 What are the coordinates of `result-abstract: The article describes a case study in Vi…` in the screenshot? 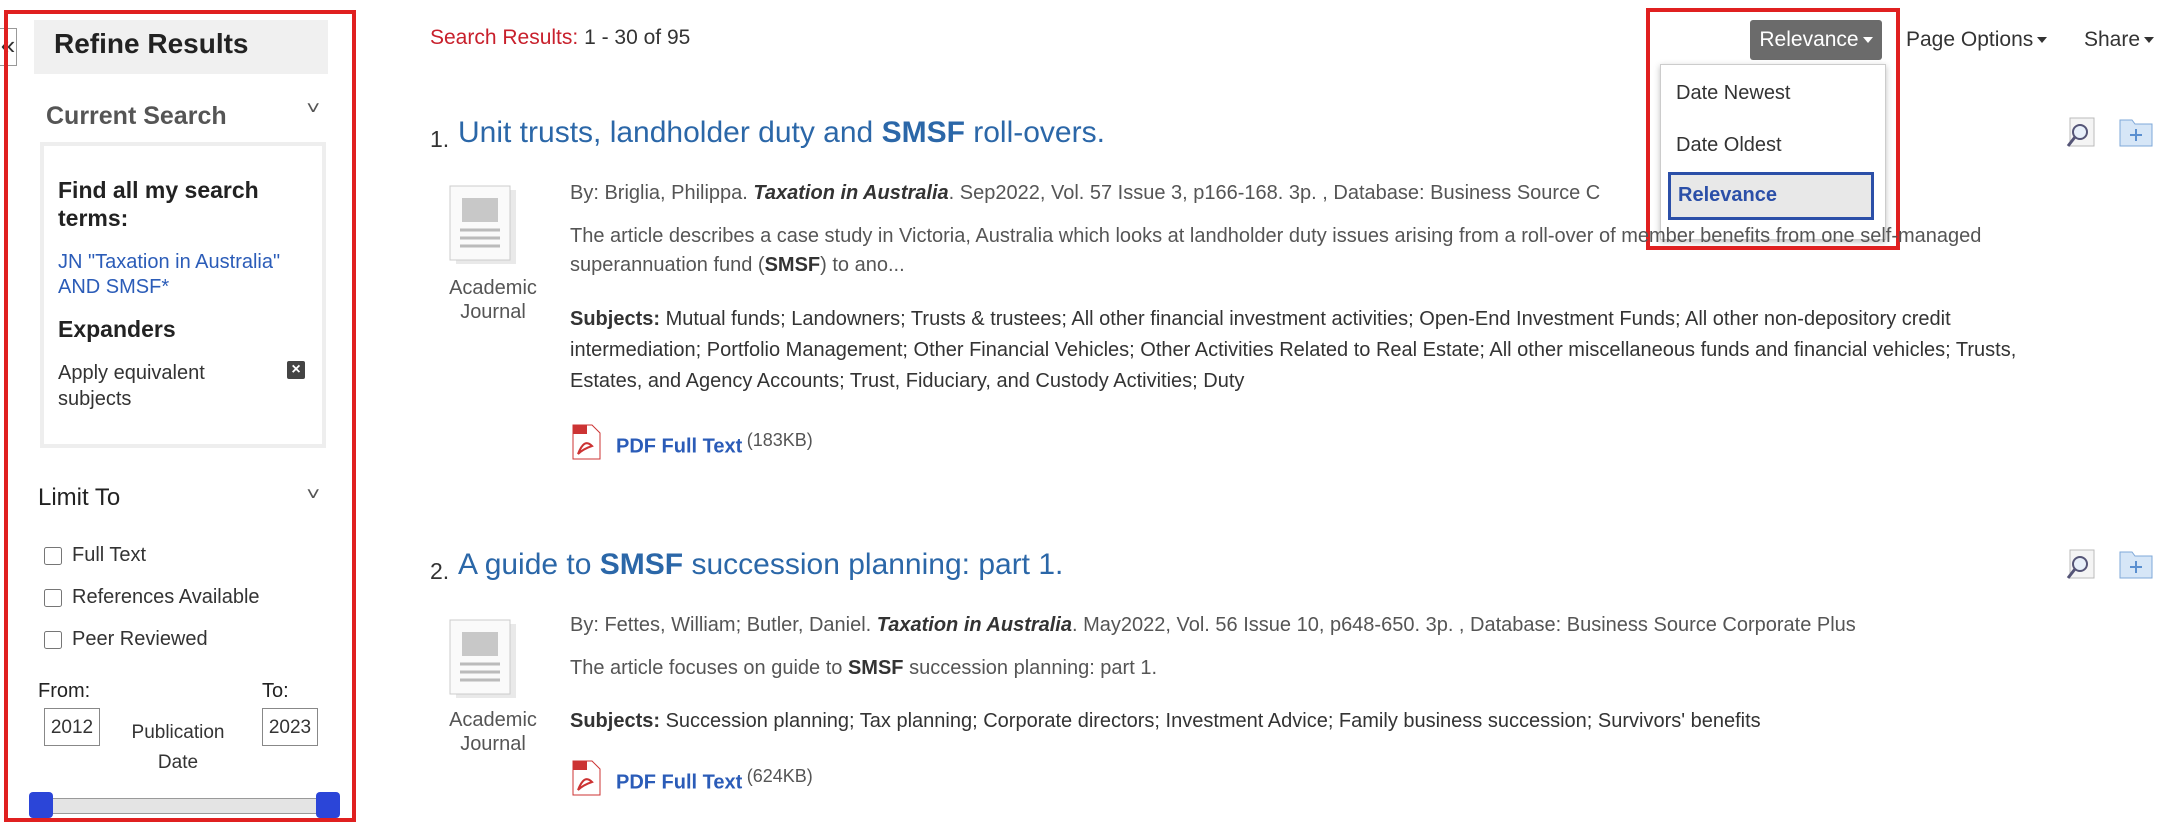 It's located at (1320, 251).